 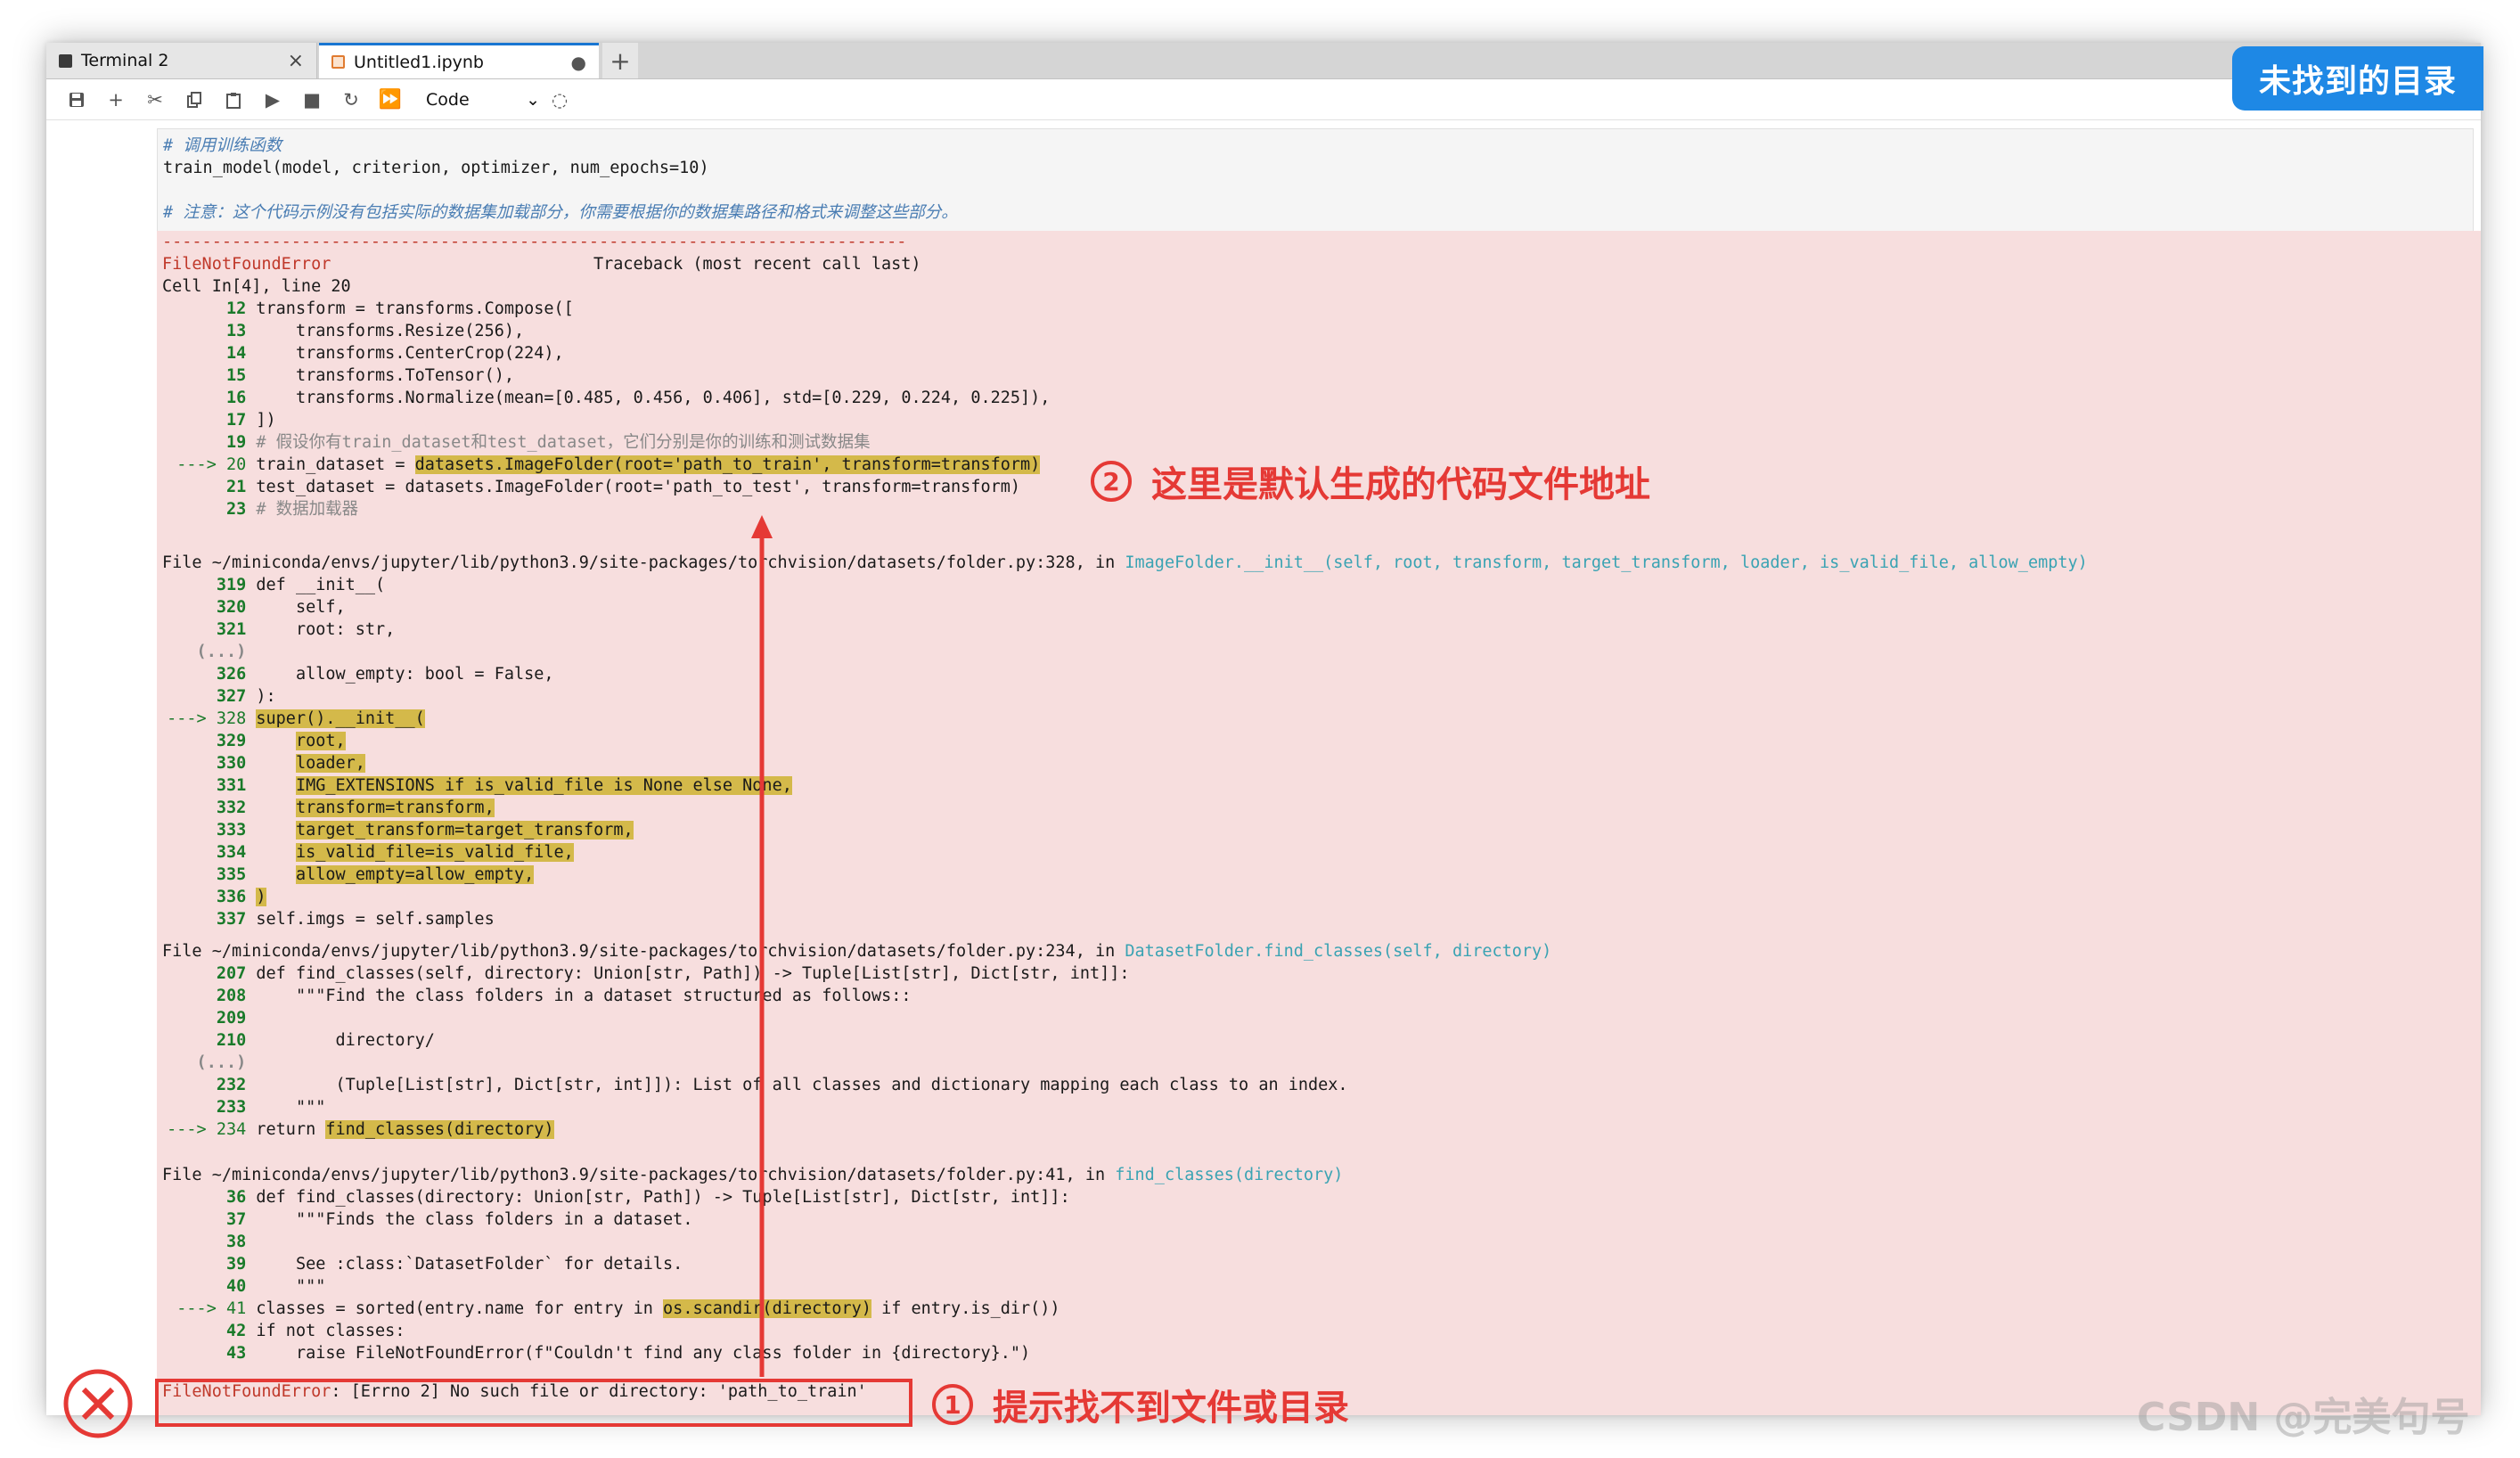 What do you see at coordinates (98, 1403) in the screenshot?
I see `error-x-icon` at bounding box center [98, 1403].